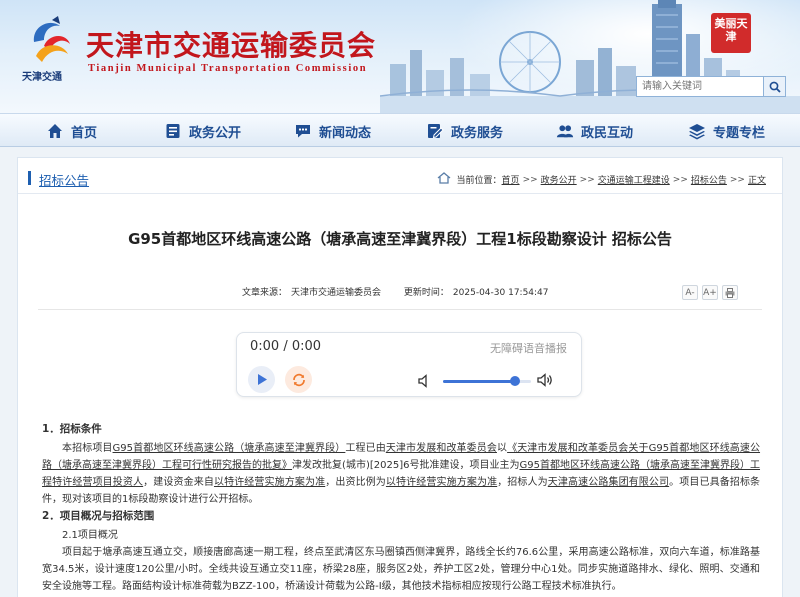 The width and height of the screenshot is (800, 597). I want to click on nav-label: 首页, so click(84, 133).